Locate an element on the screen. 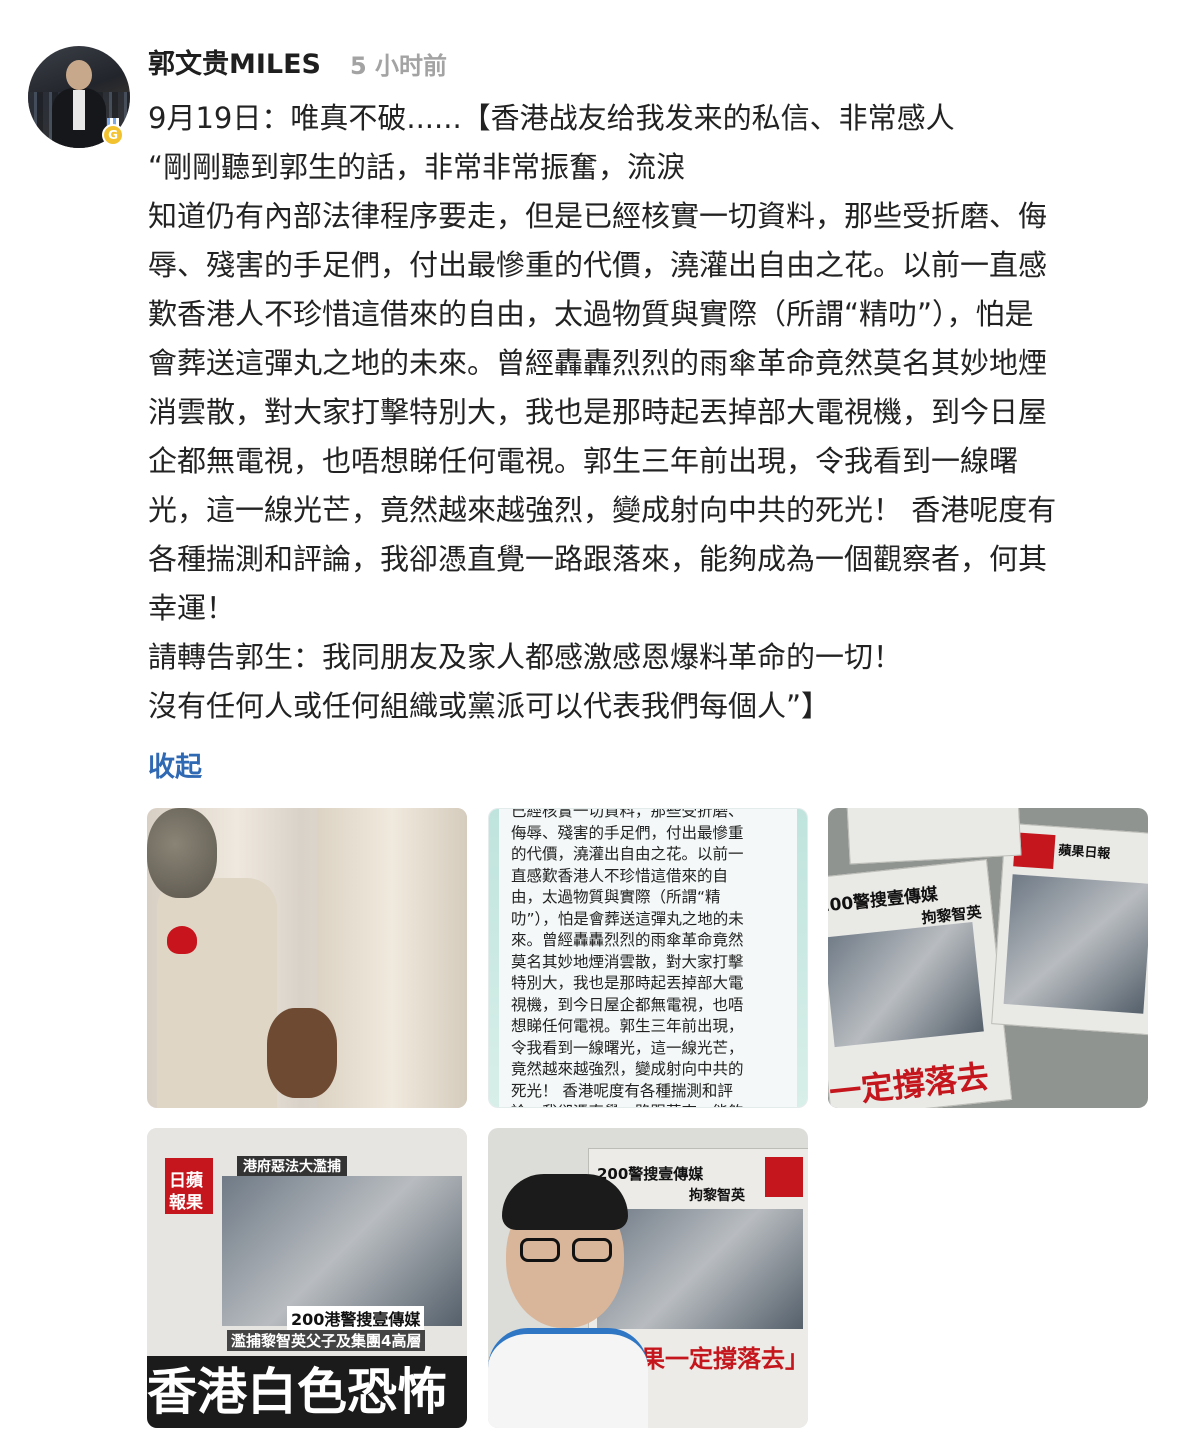 Image resolution: width=1200 pixels, height=1448 pixels. apple-daily-logo is located at coordinates (784, 1177).